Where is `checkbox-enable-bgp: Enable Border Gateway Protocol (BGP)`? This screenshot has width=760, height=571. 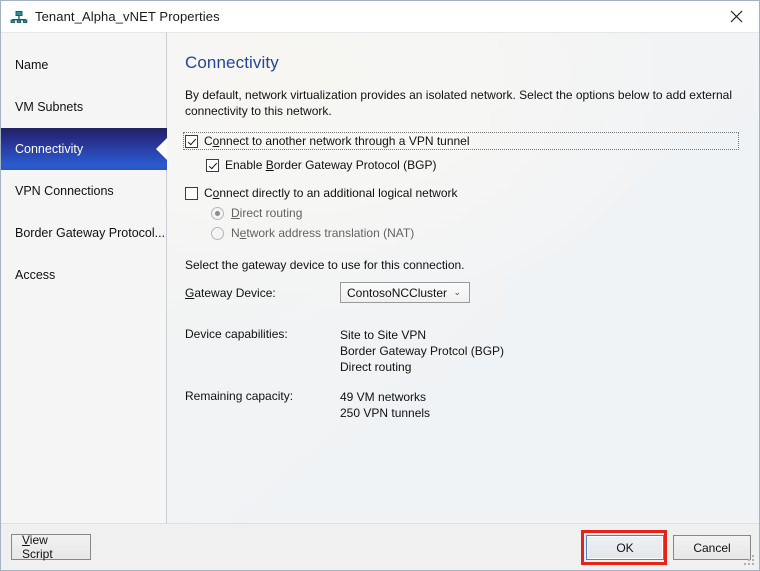
checkbox-enable-bgp: Enable Border Gateway Protocol (BGP) is located at coordinates (473, 165).